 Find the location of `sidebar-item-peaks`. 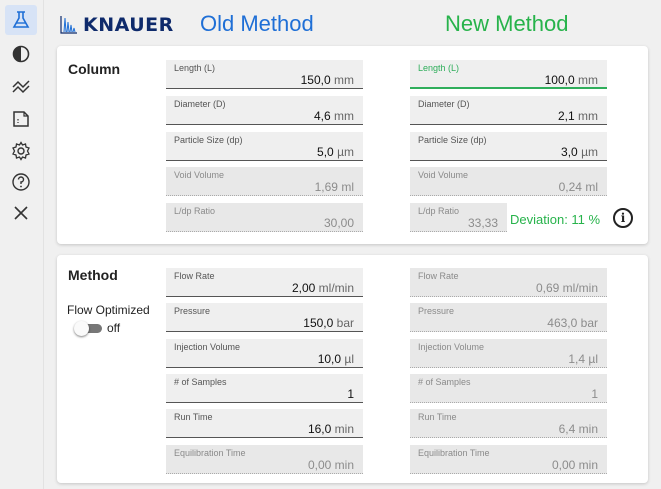

sidebar-item-peaks is located at coordinates (21, 87).